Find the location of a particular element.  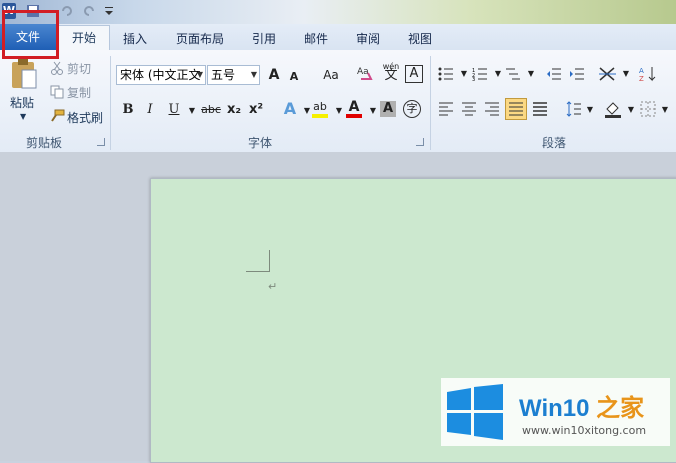

align-right-icon is located at coordinates (492, 109).